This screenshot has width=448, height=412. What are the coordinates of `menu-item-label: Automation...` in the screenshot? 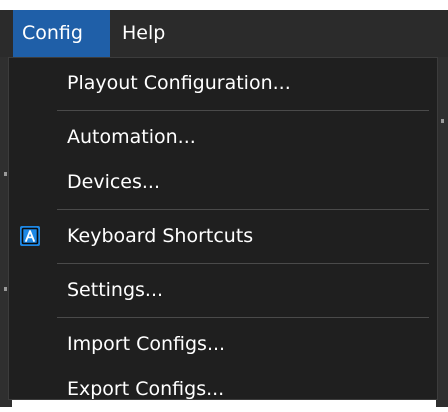 It's located at (131, 137).